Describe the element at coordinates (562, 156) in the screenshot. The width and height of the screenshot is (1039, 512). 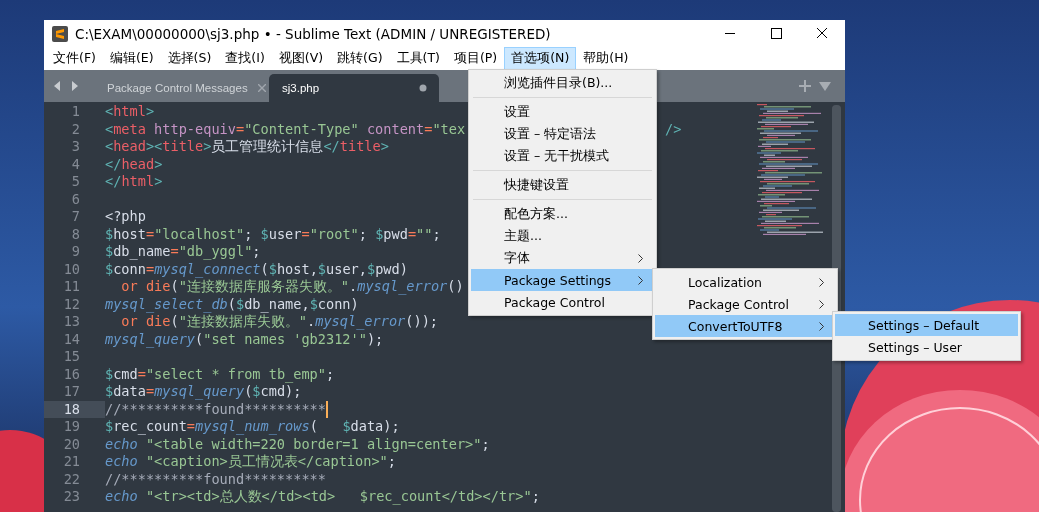
I see `menu-item: 设置 – 无干扰模式` at that location.